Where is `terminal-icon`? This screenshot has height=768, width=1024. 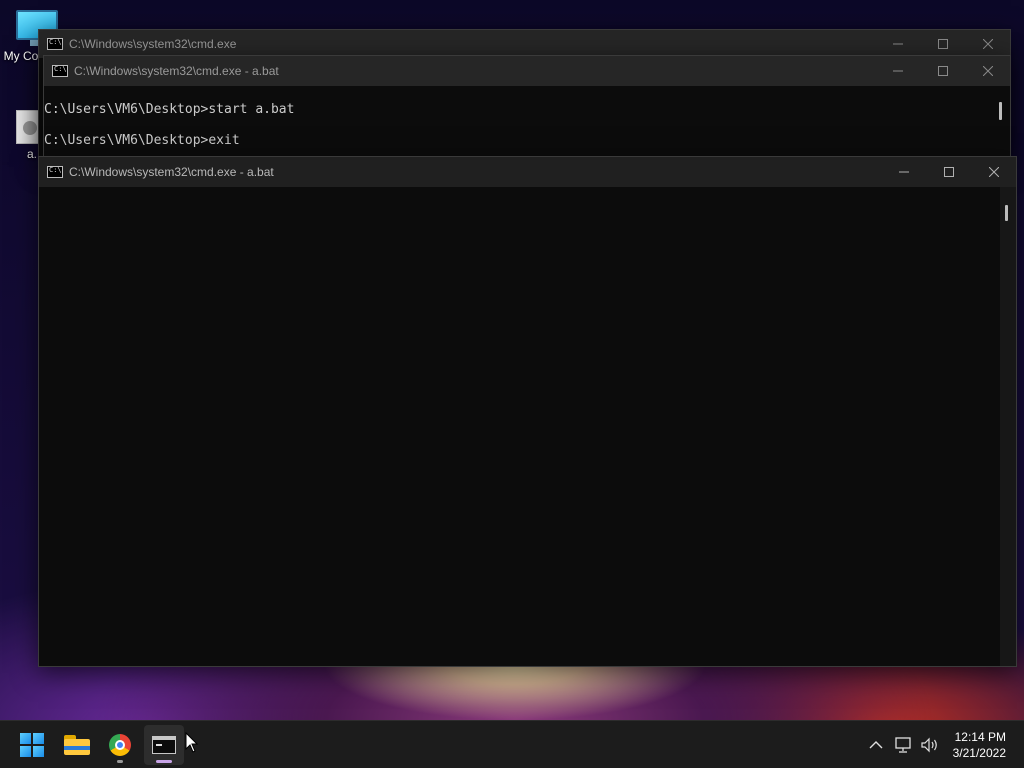 terminal-icon is located at coordinates (164, 745).